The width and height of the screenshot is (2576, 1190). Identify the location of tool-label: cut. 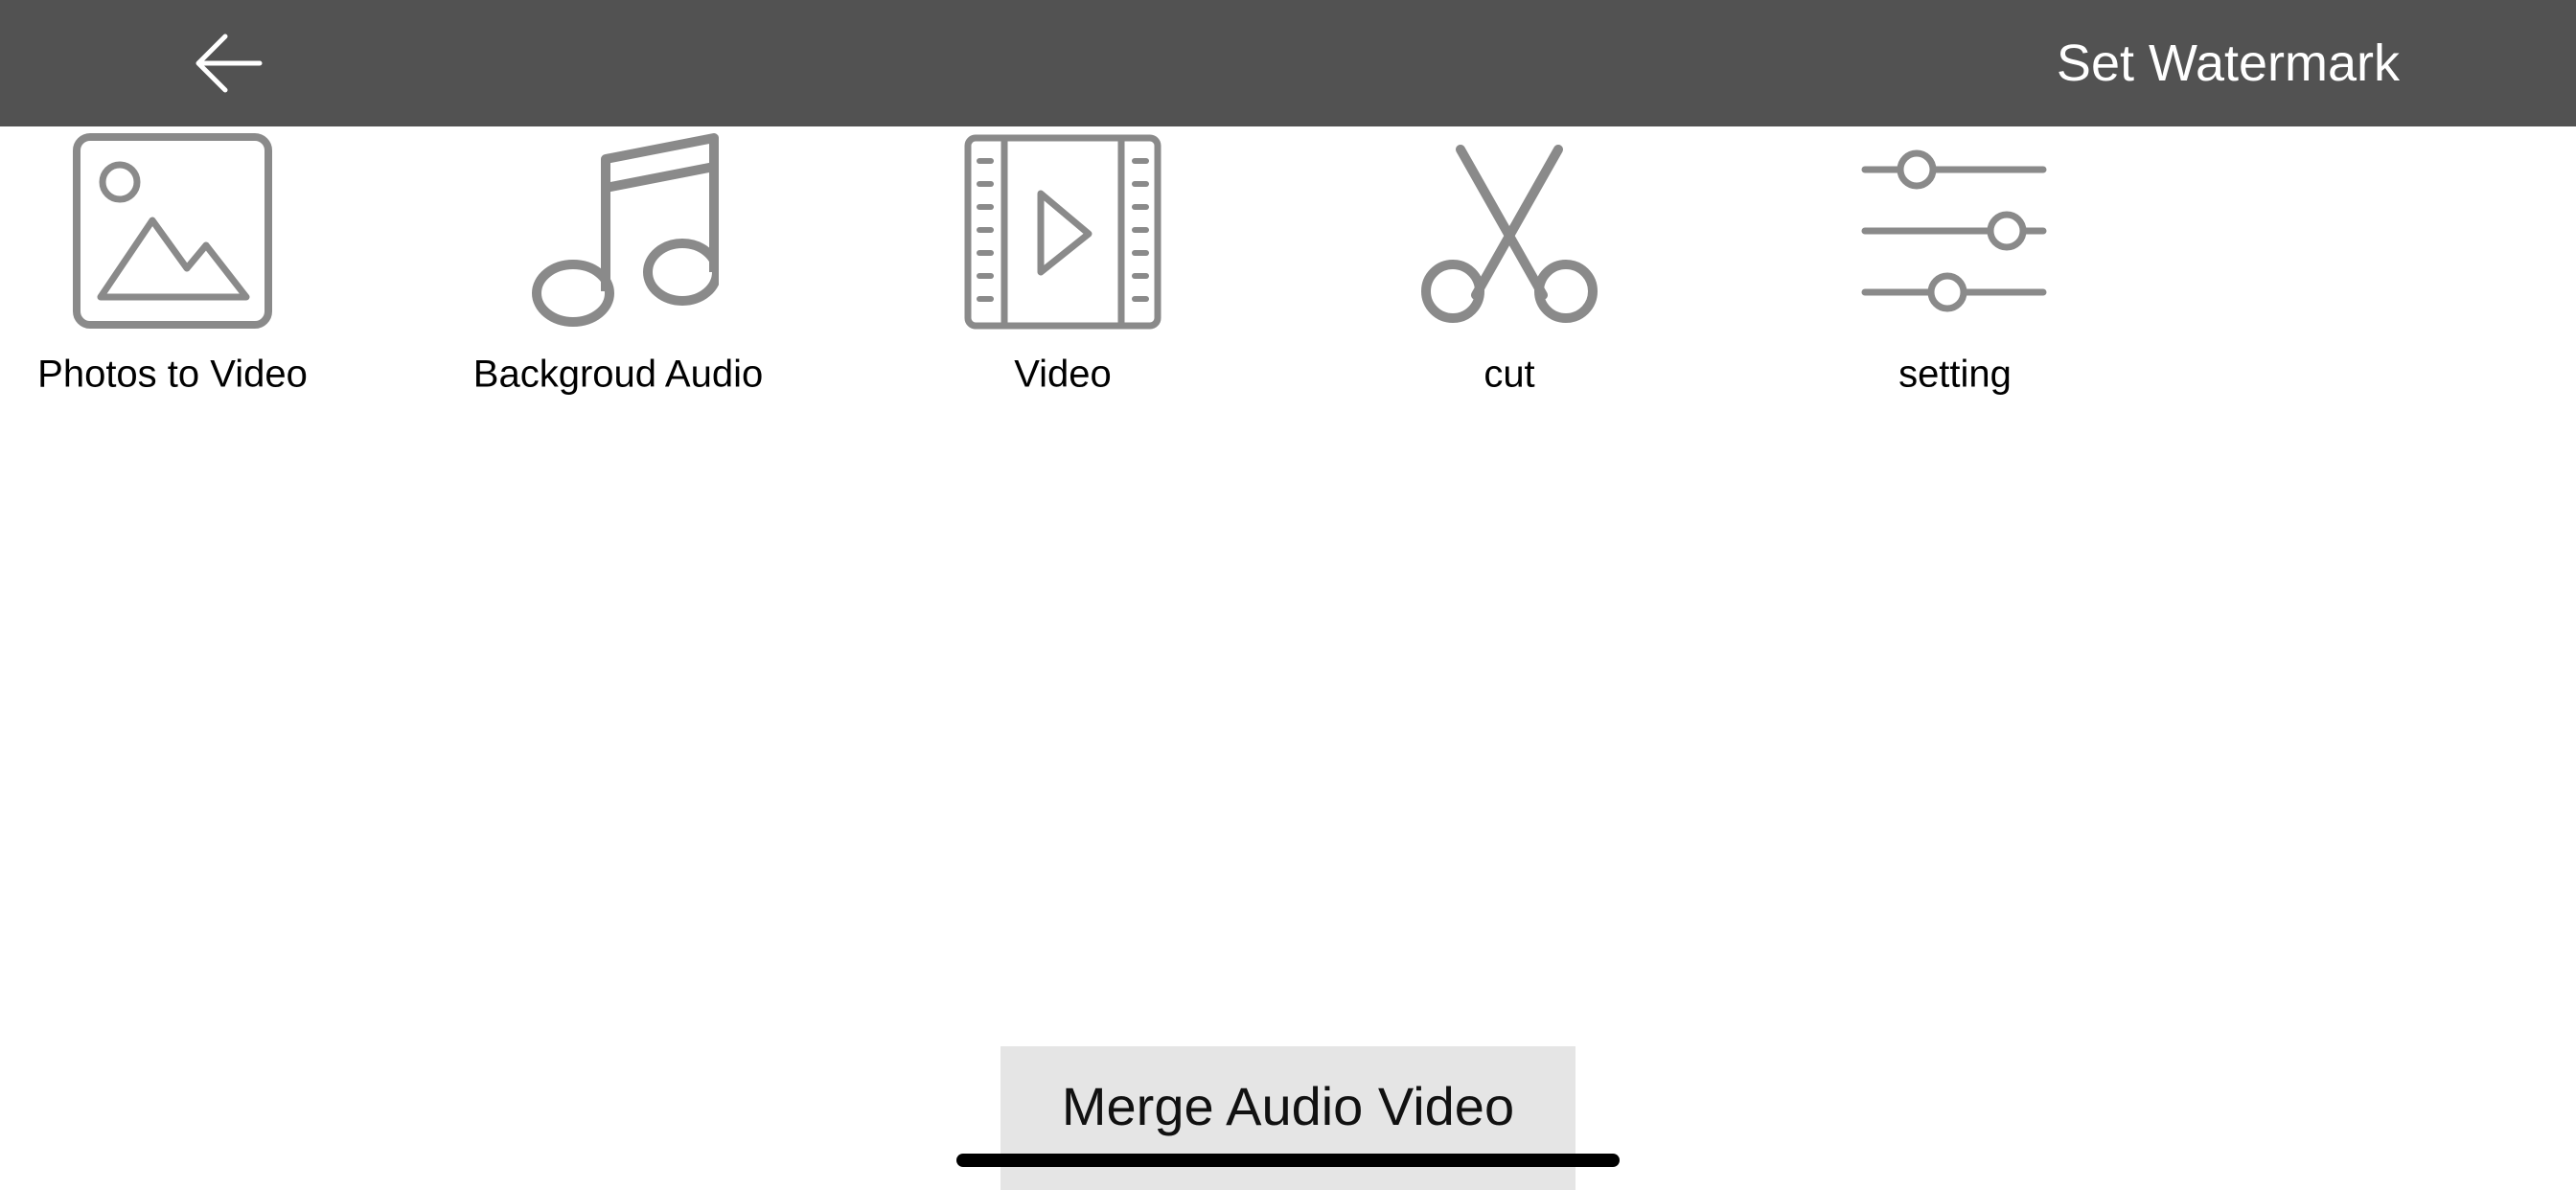
(1509, 374).